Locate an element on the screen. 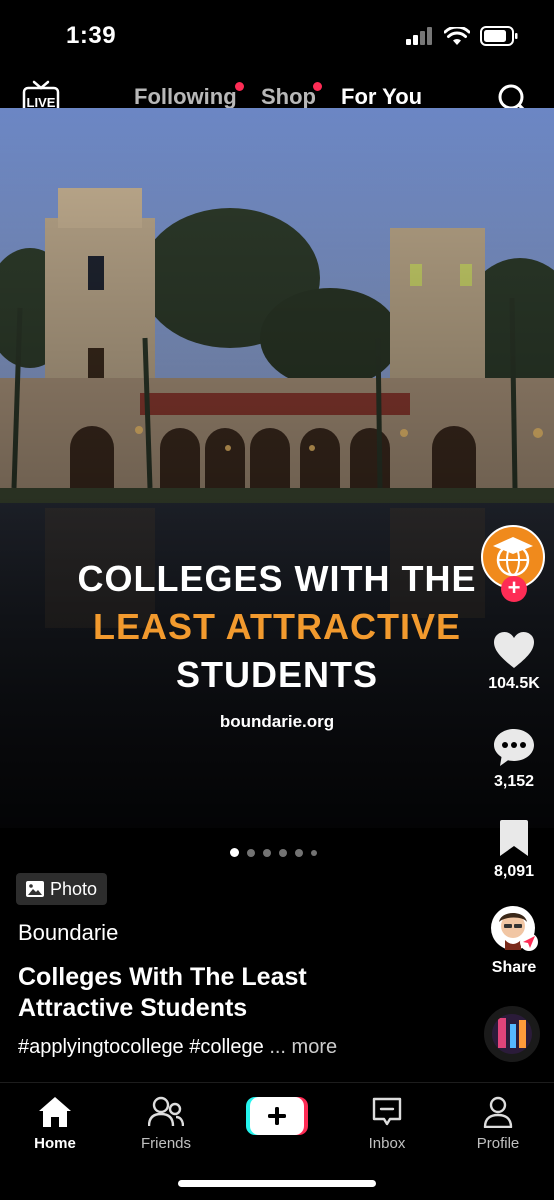 This screenshot has width=554, height=1200. nav-inbox-label: Inbox is located at coordinates (387, 1143).